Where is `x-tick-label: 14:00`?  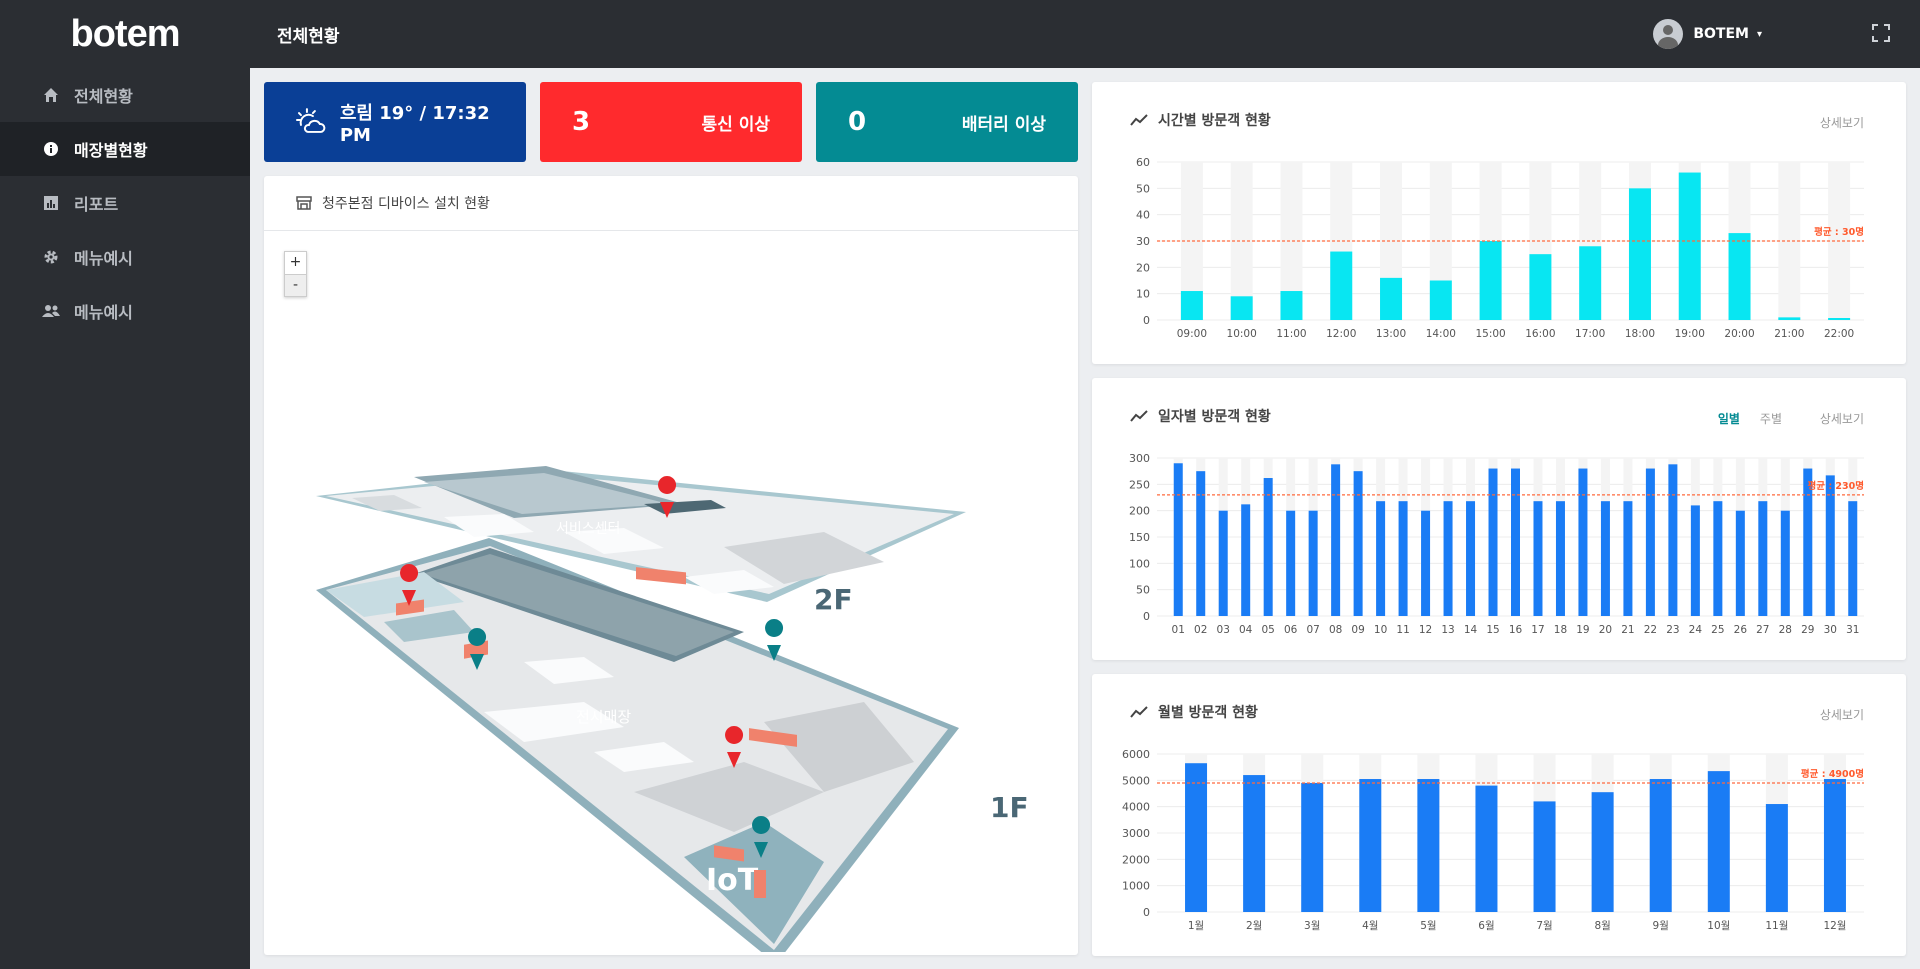
x-tick-label: 14:00 is located at coordinates (1441, 334).